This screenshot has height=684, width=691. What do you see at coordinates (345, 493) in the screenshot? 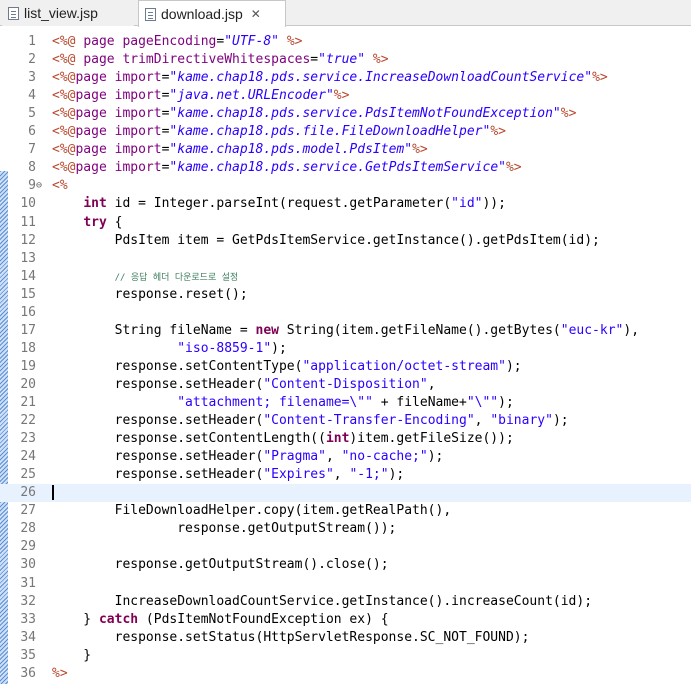
I see `code-line: 26` at bounding box center [345, 493].